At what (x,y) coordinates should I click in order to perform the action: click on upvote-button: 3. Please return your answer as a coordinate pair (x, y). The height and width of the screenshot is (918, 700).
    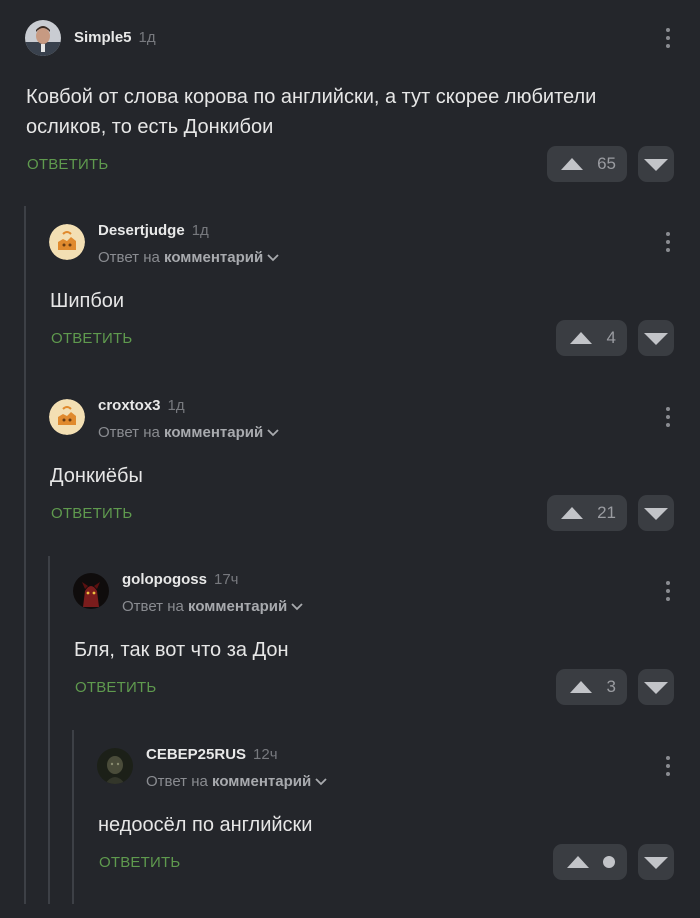
    Looking at the image, I should click on (591, 687).